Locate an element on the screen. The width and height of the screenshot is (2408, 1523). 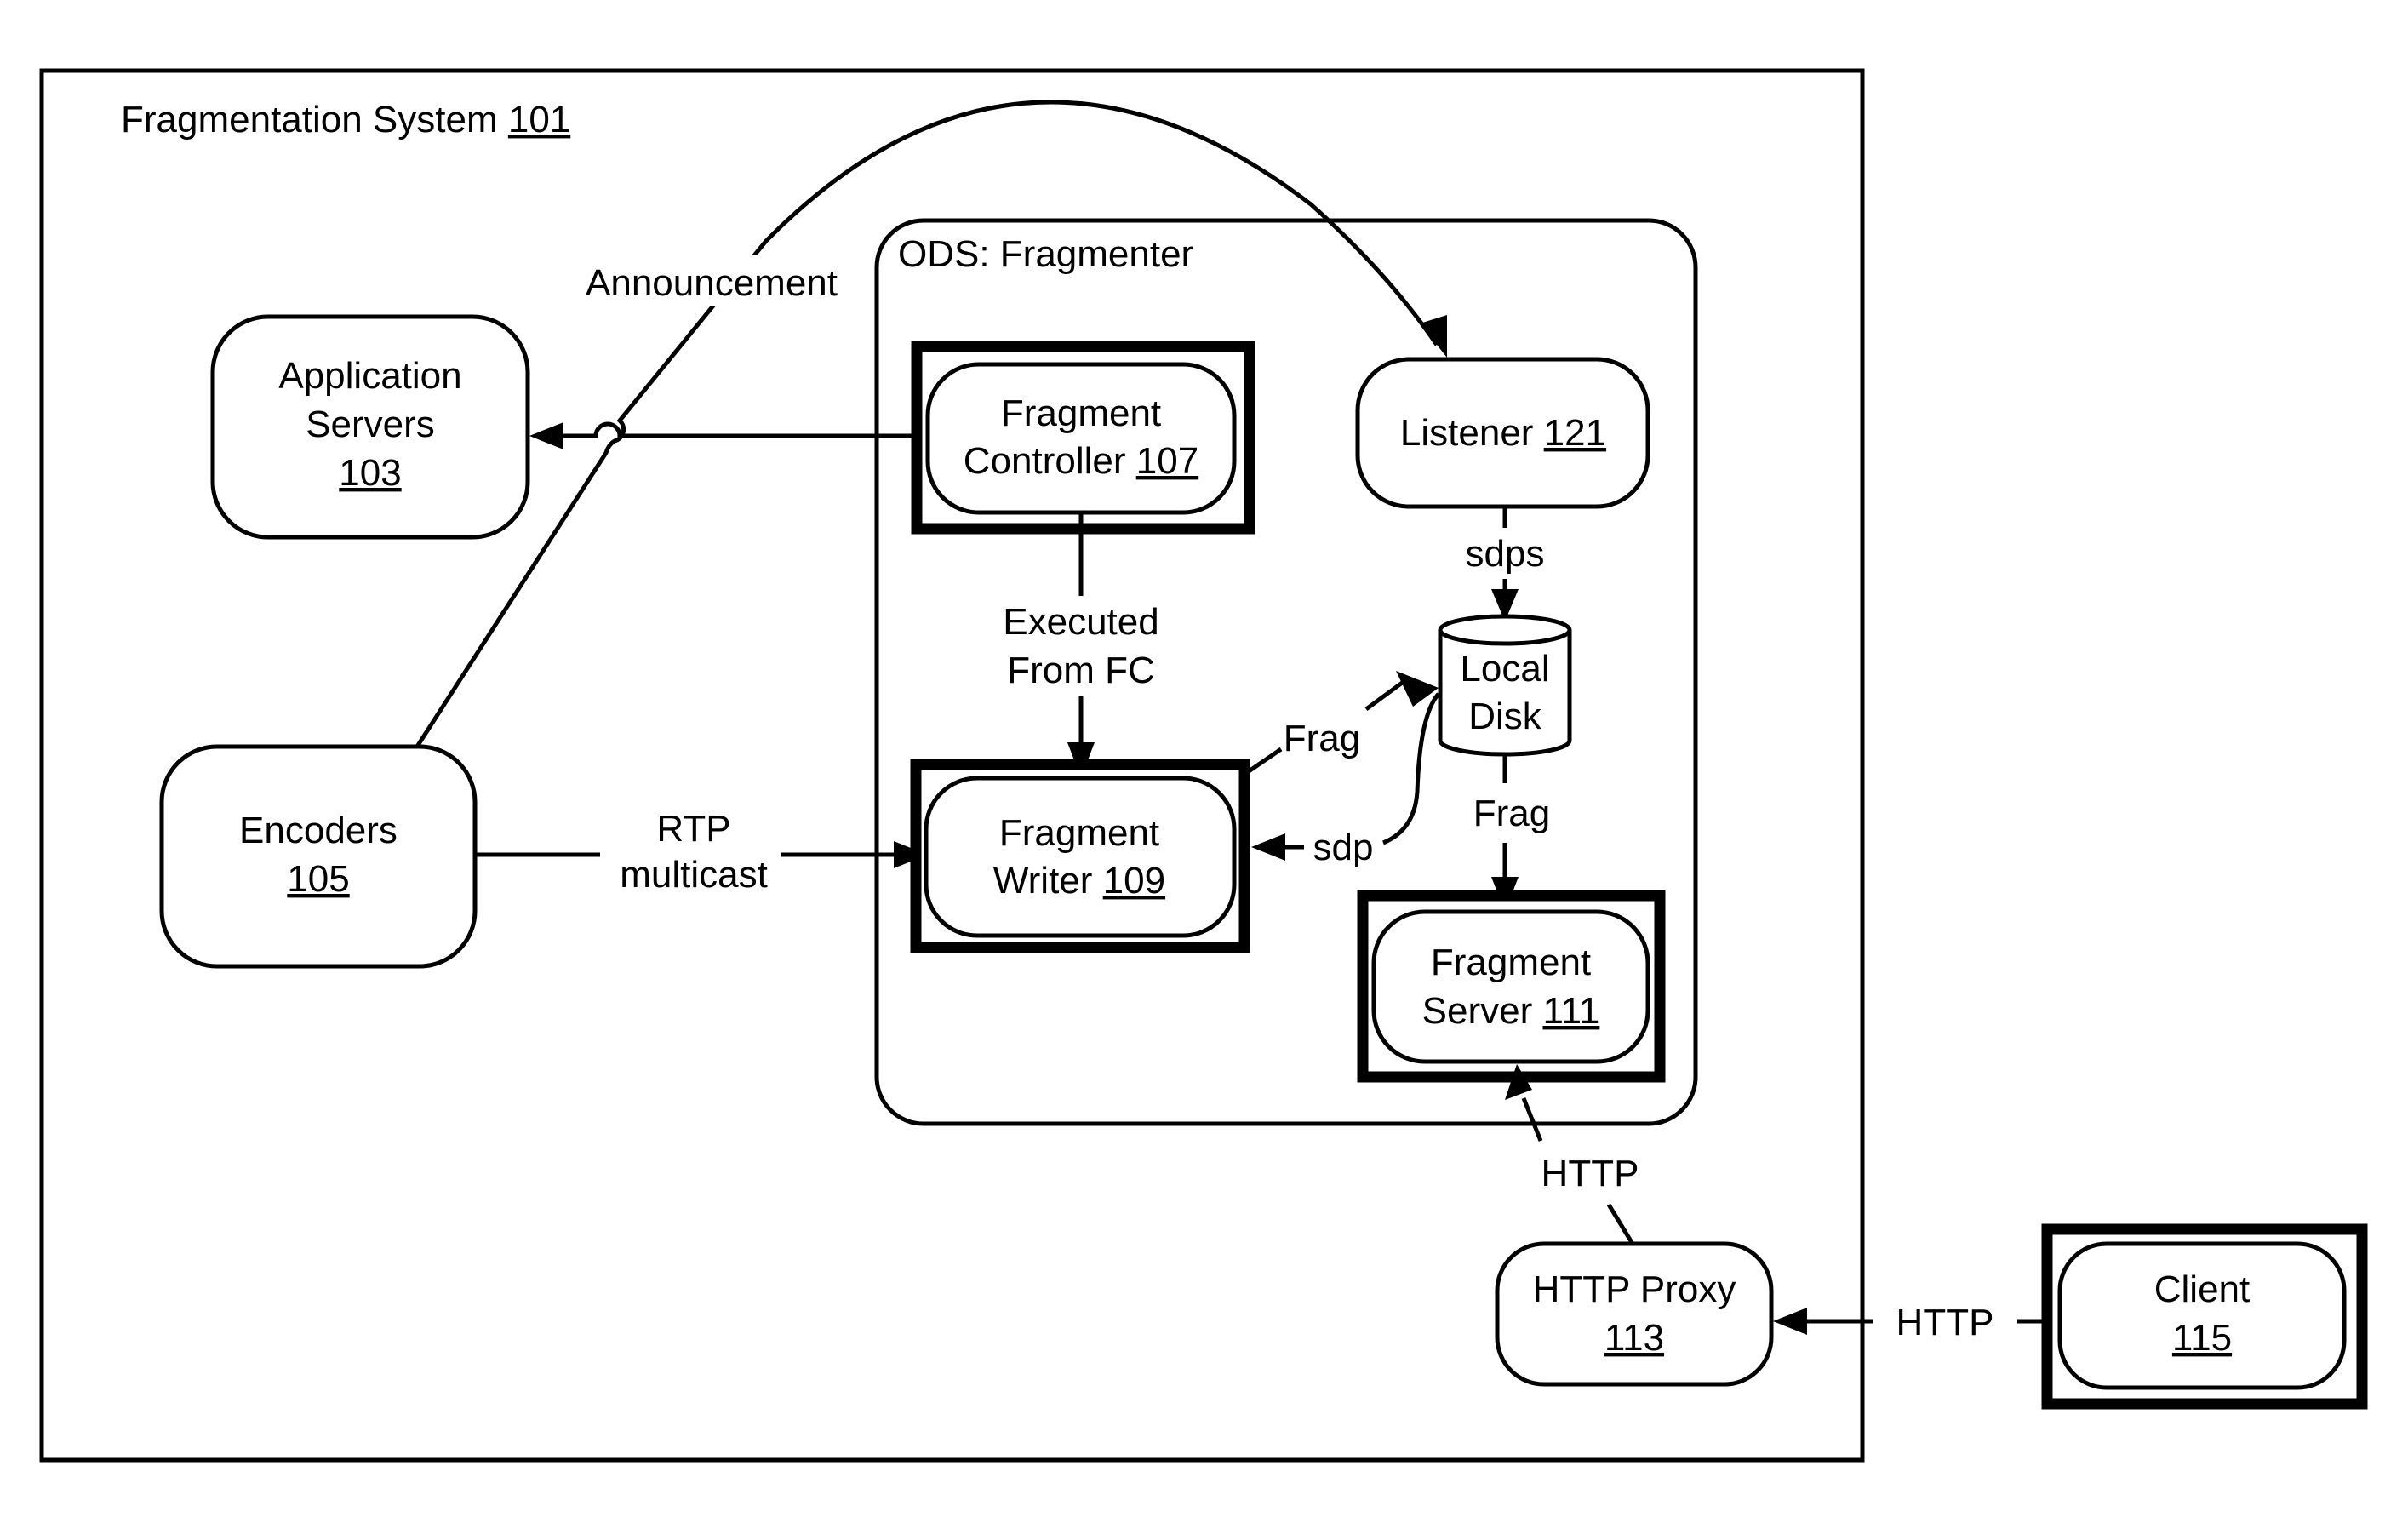
fw-label-line2: Writer 109 is located at coordinates (1079, 881).